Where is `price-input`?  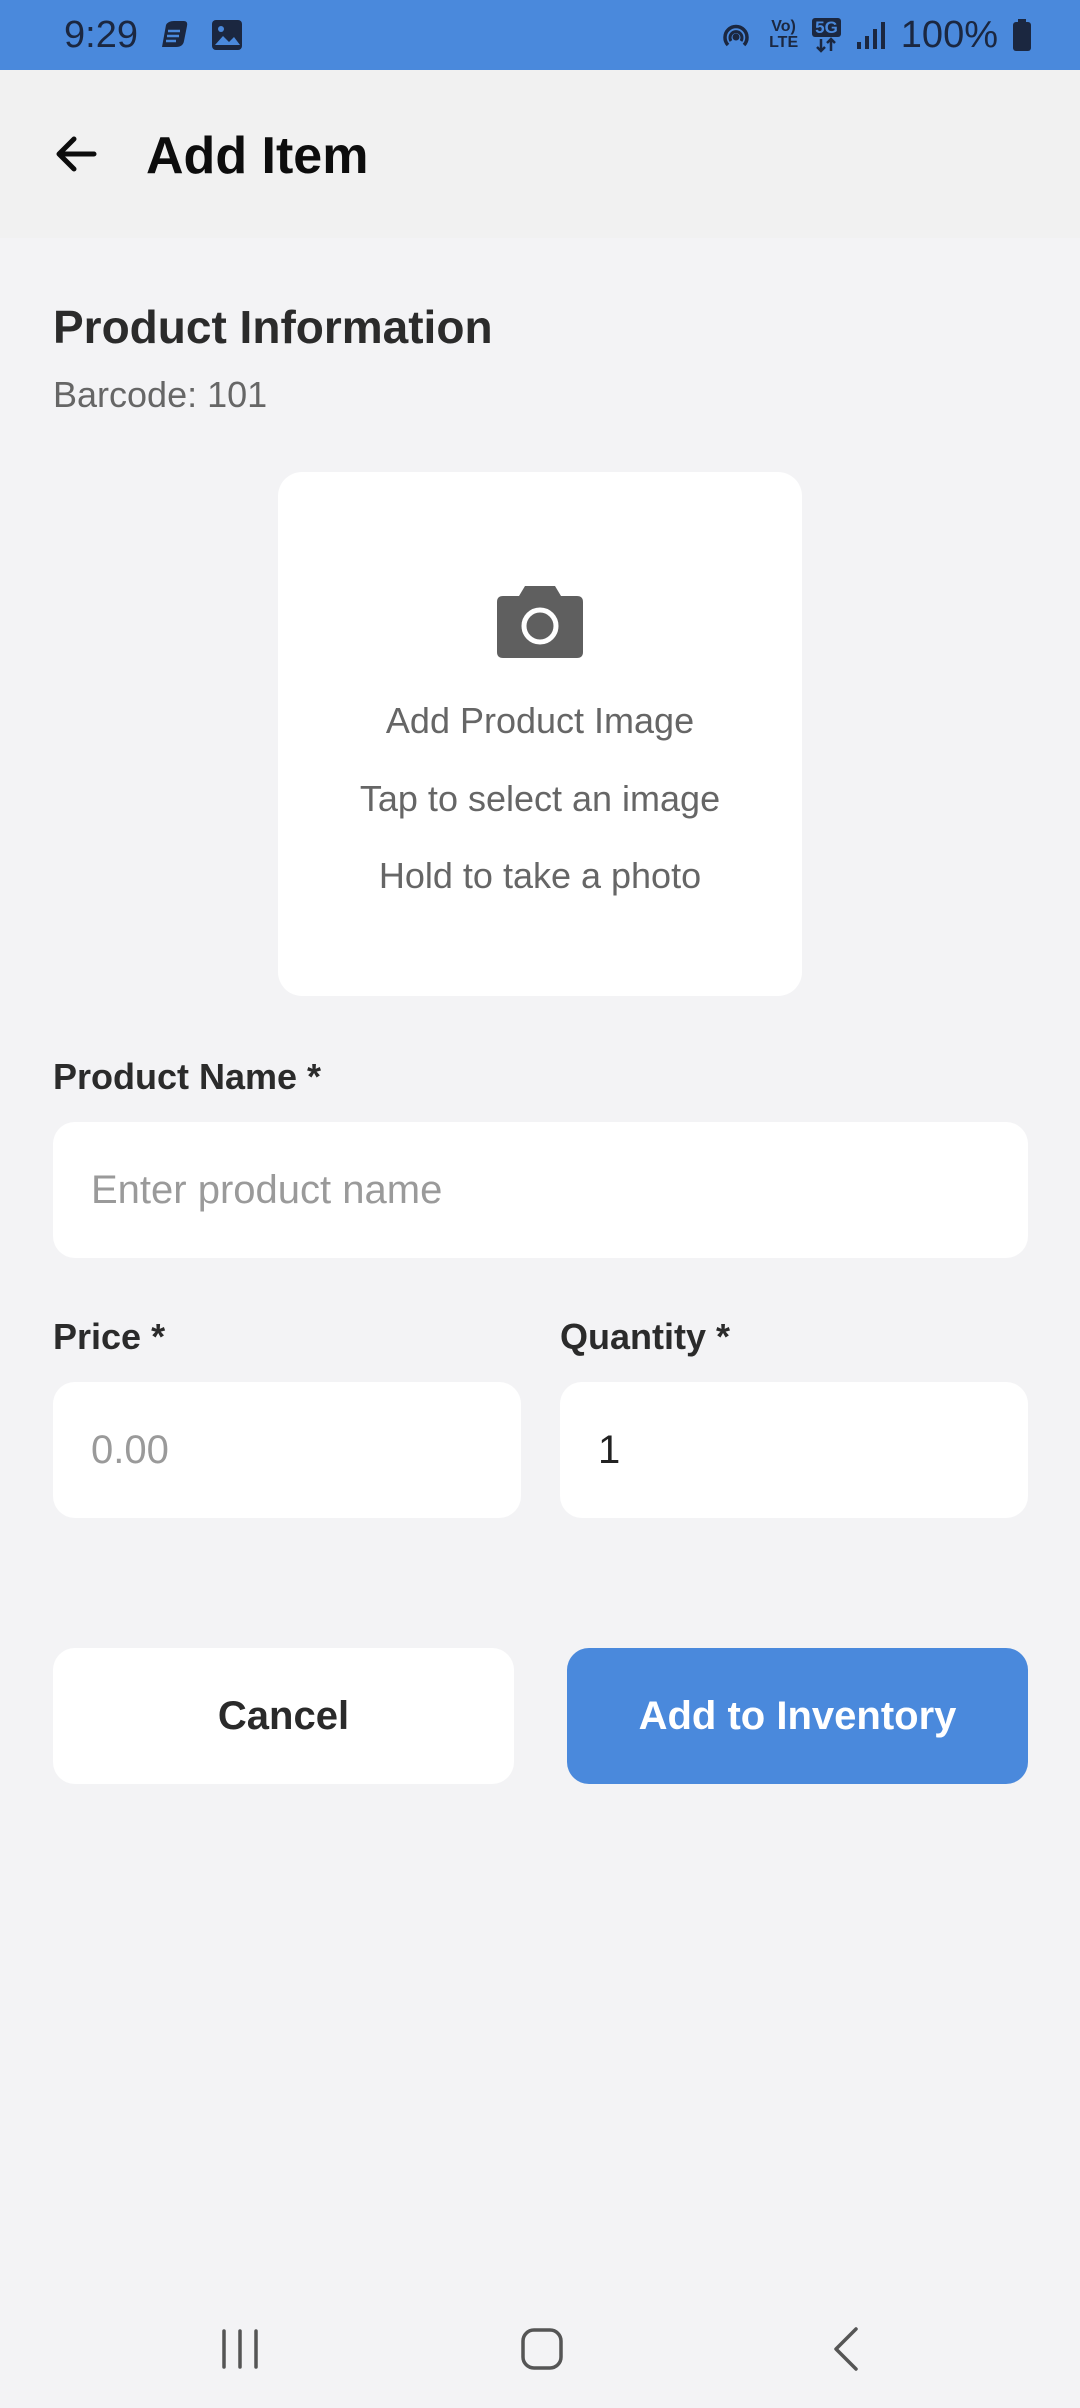
price-input is located at coordinates (287, 1450).